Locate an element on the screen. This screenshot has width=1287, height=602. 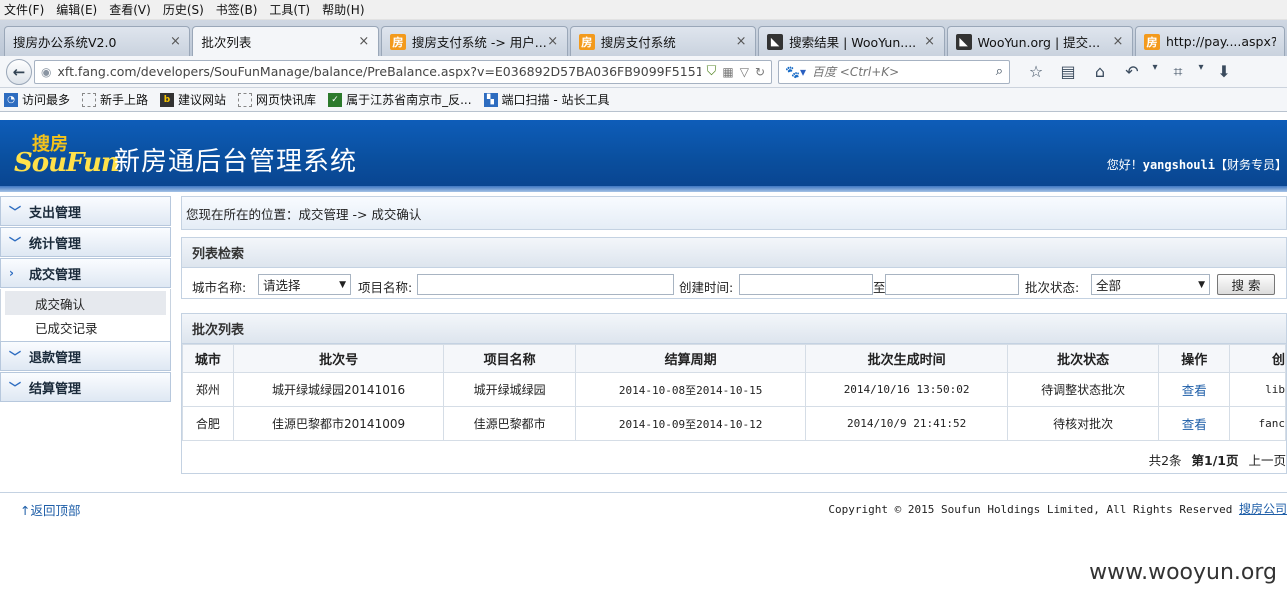
browser-tab: ◣ WooYun.org | 提交... × is located at coordinates (1039, 41).